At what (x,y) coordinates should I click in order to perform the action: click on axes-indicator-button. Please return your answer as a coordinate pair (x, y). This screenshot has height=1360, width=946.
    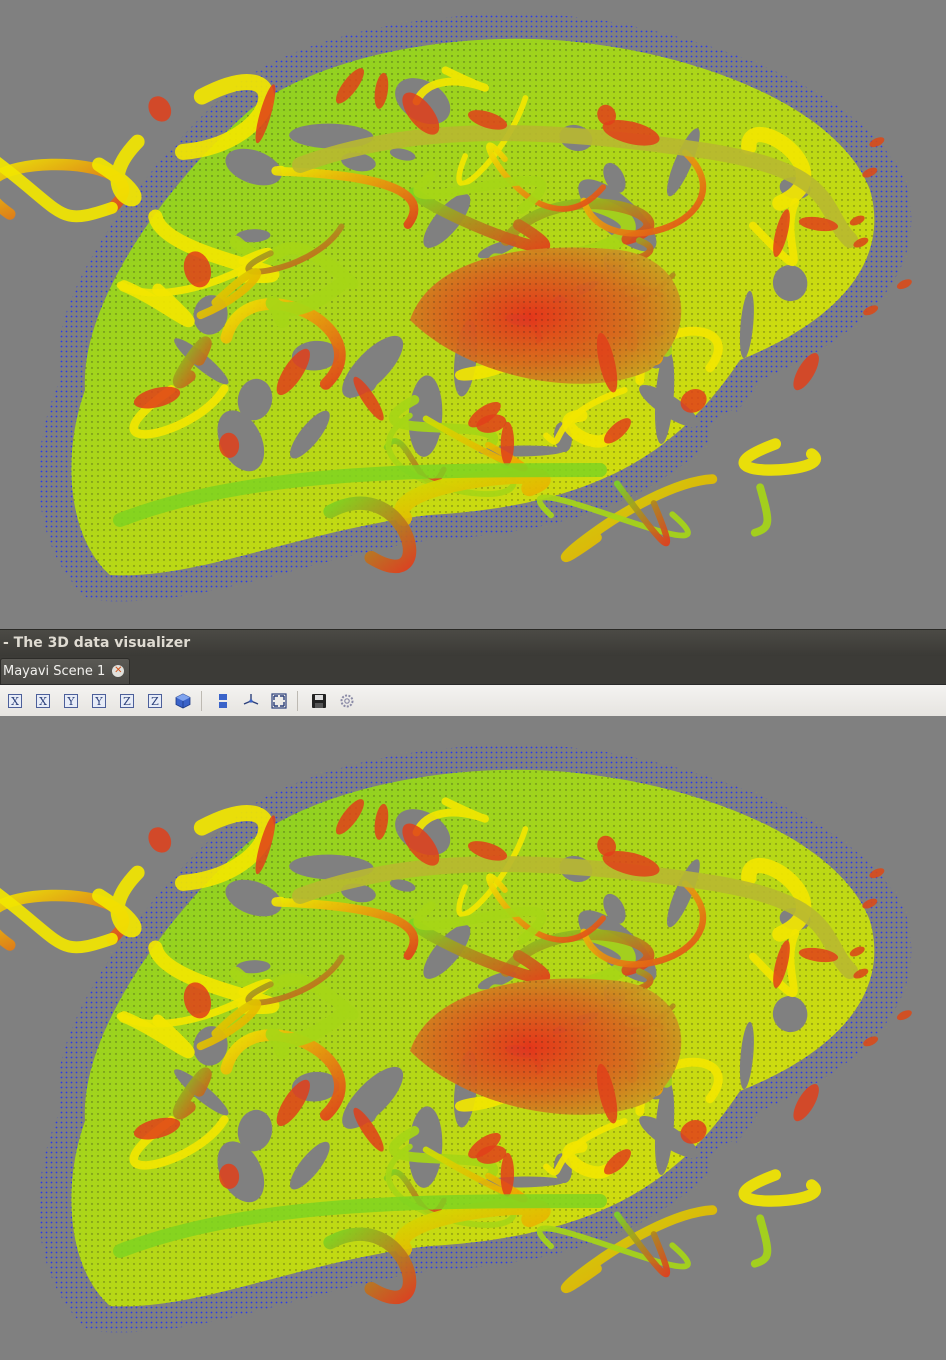
    Looking at the image, I should click on (251, 701).